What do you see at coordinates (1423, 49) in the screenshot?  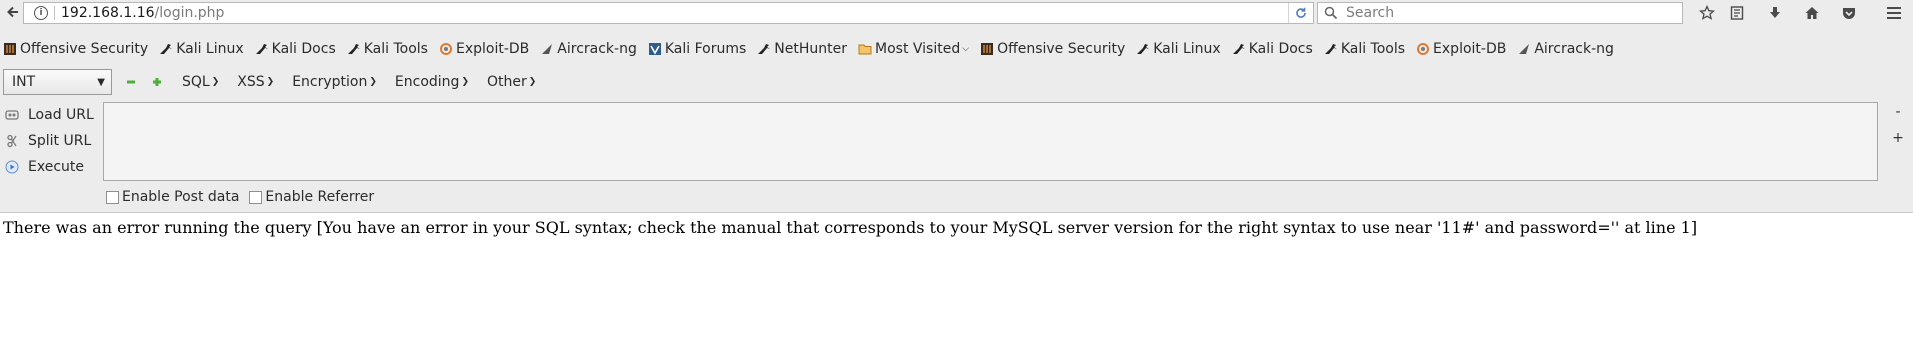 I see `exploitdb-icon` at bounding box center [1423, 49].